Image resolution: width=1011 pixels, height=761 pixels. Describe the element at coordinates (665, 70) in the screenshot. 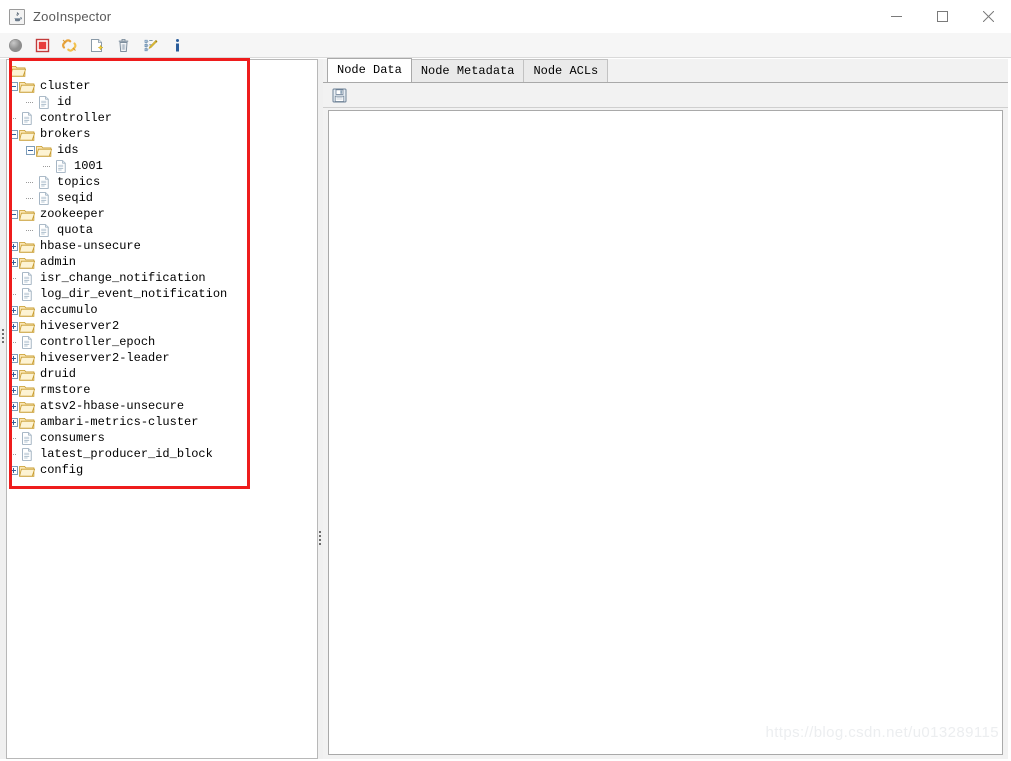

I see `detail-tab-bar: Node Data Node Metadata Node ACLs` at that location.